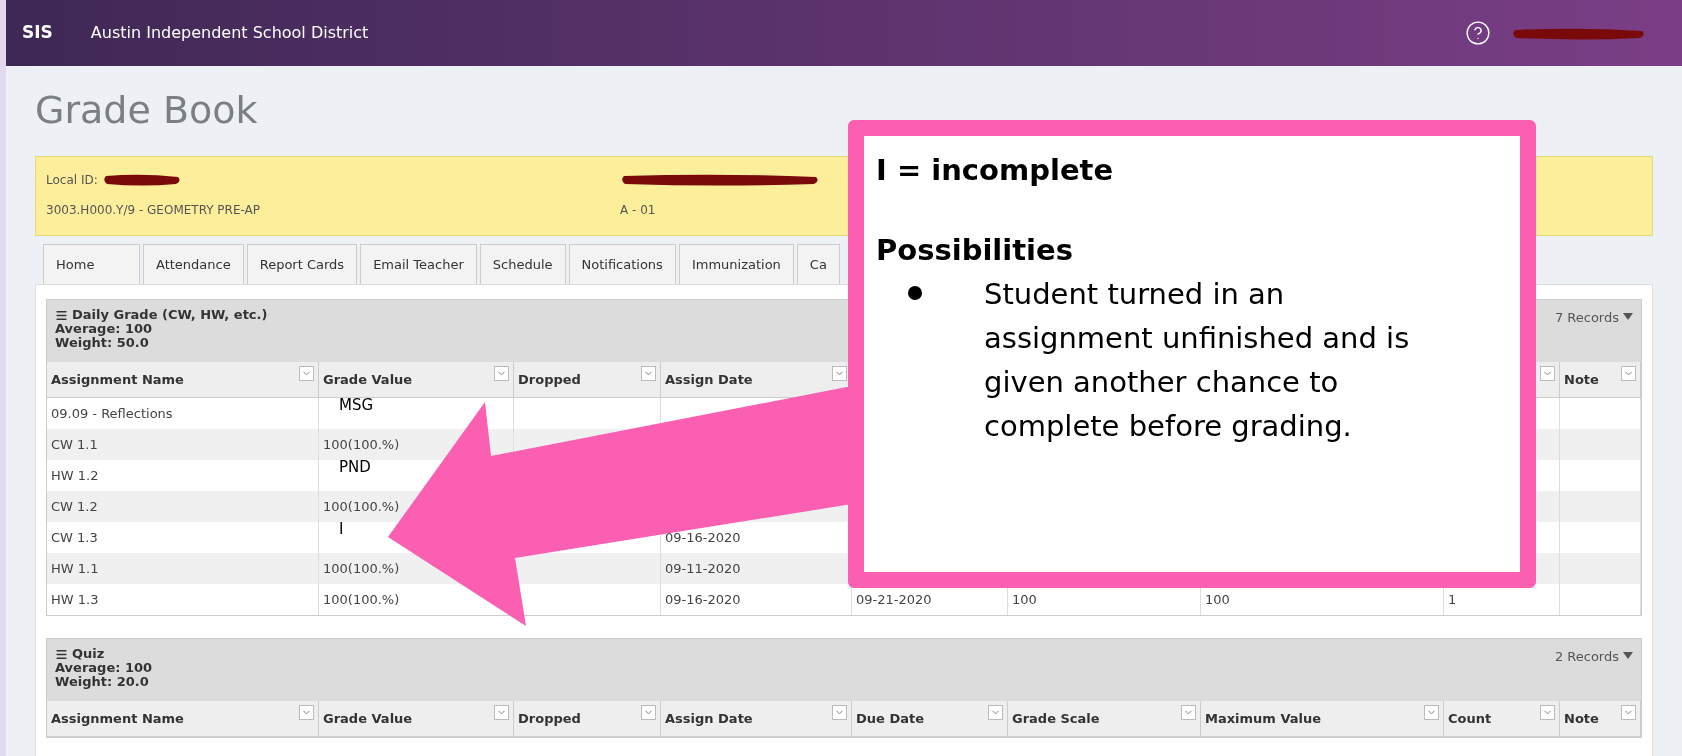 This screenshot has height=756, width=1682. Describe the element at coordinates (75, 599) in the screenshot. I see `table-cell-text: HW 1.3` at that location.